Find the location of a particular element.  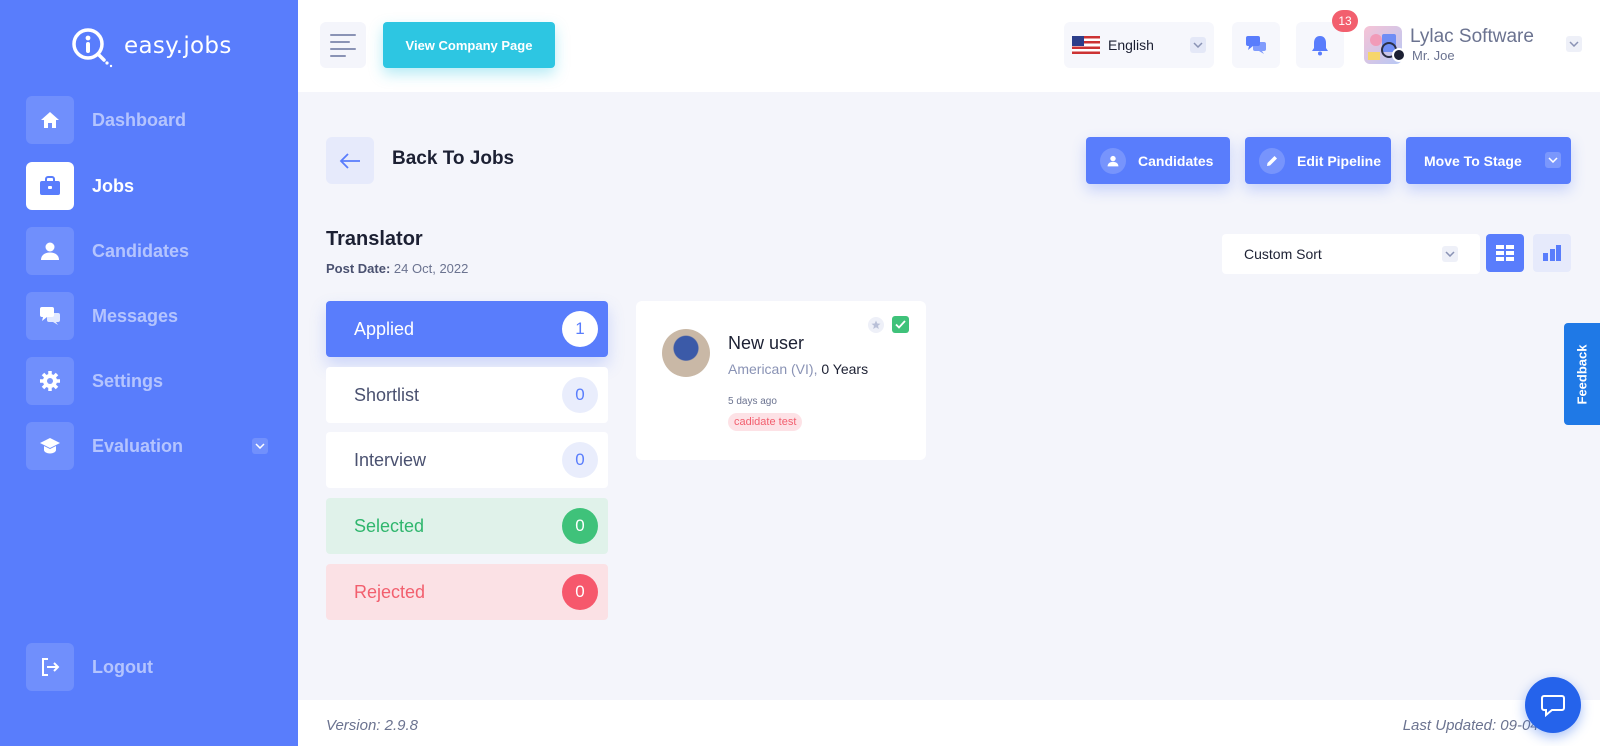

logout-button: Logout is located at coordinates (151, 667).